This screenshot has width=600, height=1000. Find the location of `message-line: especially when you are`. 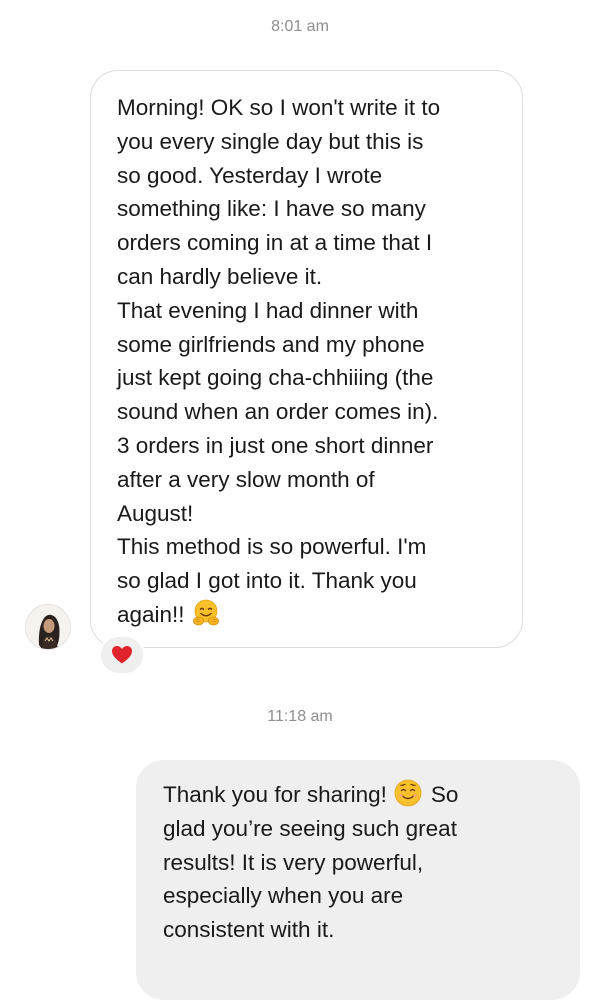

message-line: especially when you are is located at coordinates (283, 896).